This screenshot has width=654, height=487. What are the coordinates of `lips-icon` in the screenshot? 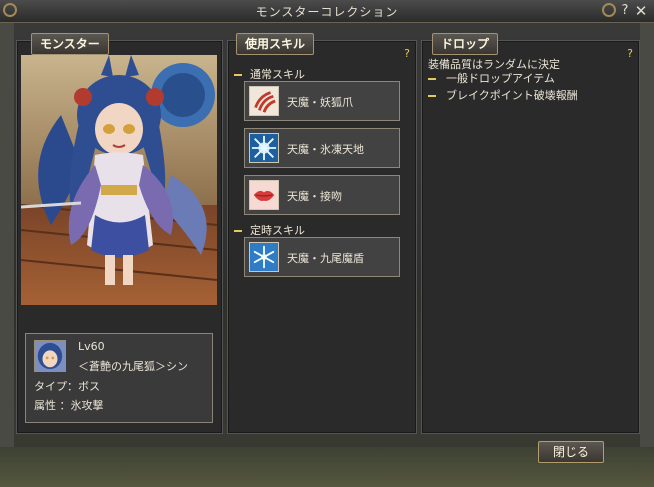 It's located at (264, 195).